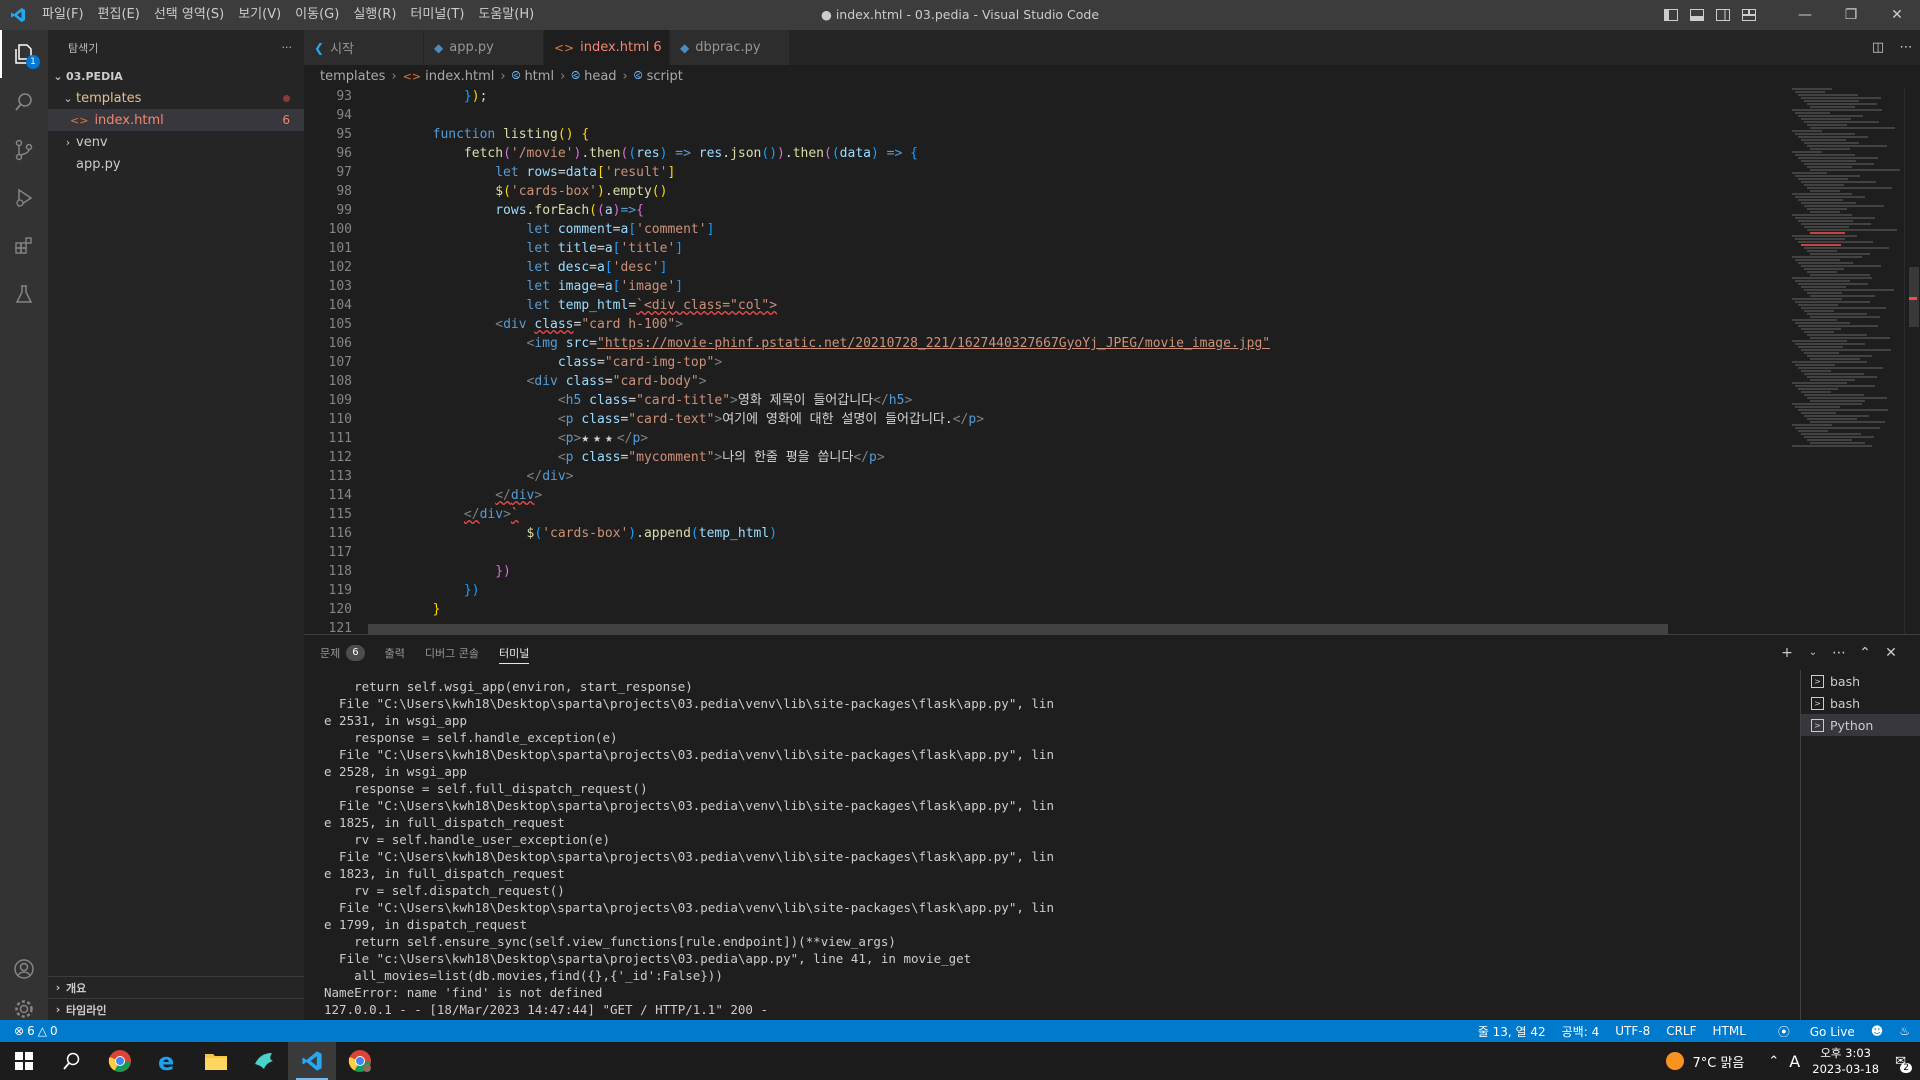 This screenshot has height=1080, width=1920. I want to click on edge-icon: e, so click(168, 1061).